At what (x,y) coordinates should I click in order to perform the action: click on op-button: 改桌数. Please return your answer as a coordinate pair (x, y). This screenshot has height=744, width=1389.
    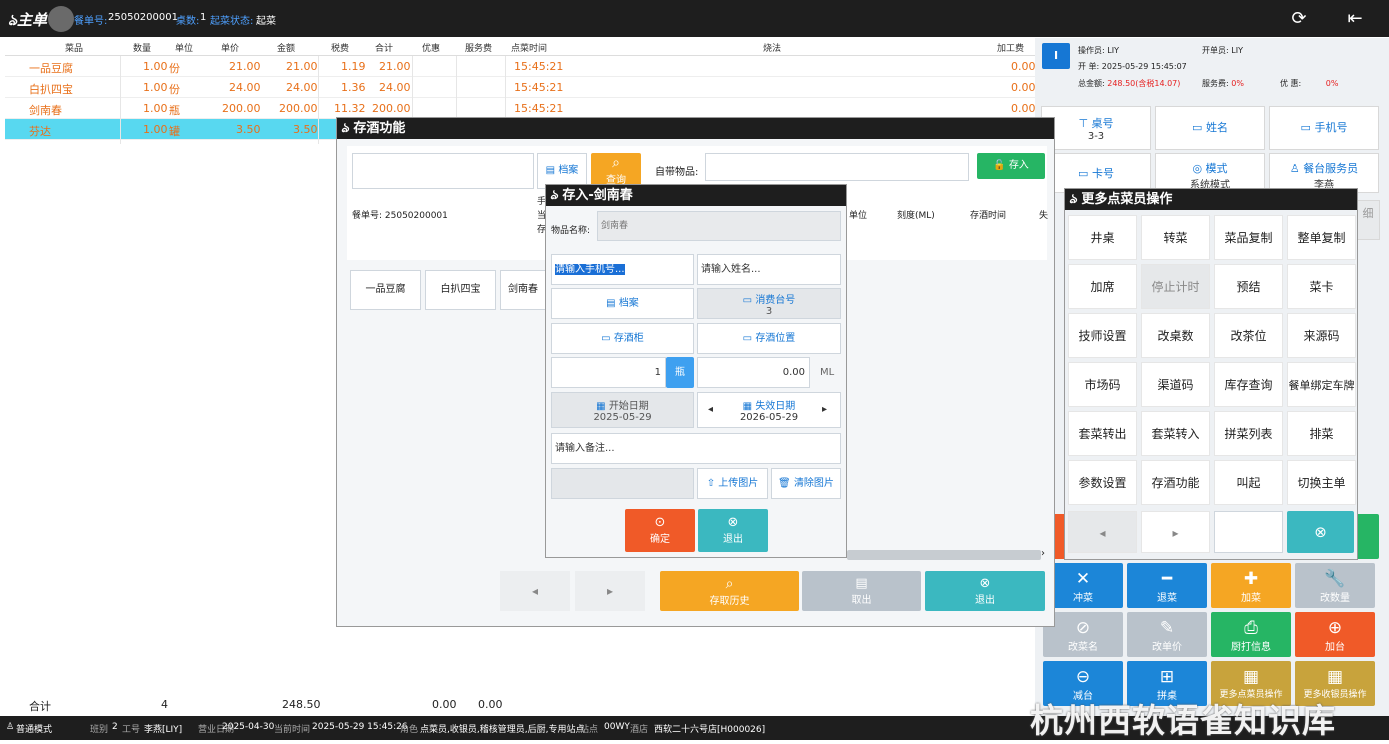
    Looking at the image, I should click on (1175, 335).